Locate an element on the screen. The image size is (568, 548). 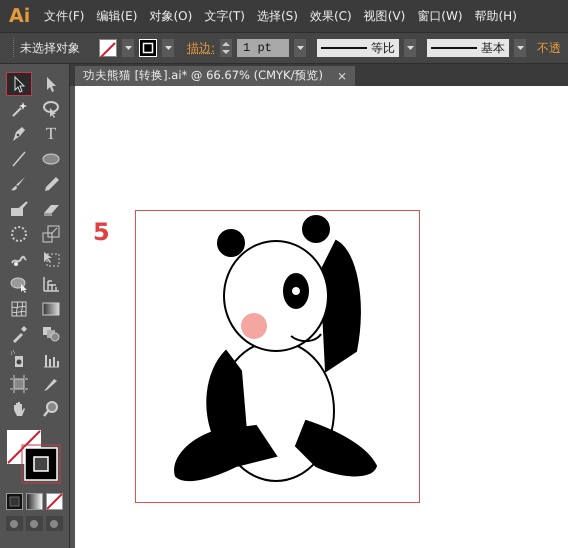
stroke-label: 描边: is located at coordinates (201, 48).